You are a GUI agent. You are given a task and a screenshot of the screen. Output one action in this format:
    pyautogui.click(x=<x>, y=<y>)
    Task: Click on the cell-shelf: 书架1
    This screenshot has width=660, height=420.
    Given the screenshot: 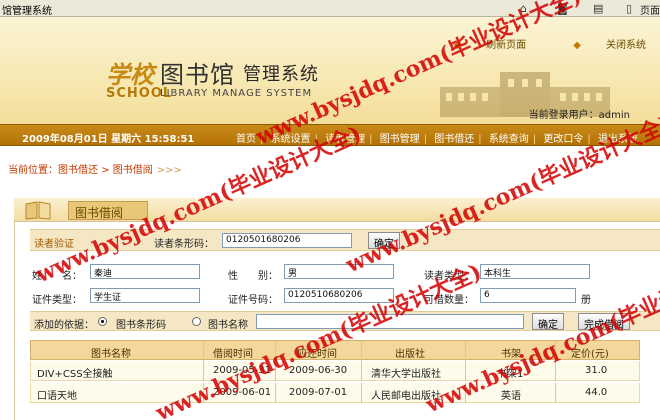 What is the action you would take?
    pyautogui.click(x=510, y=374)
    